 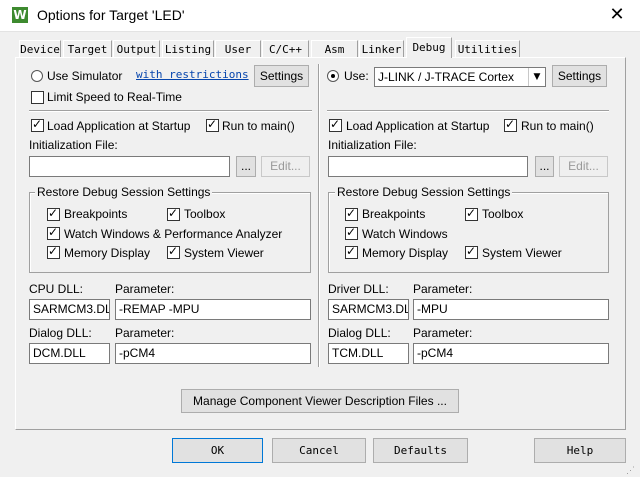 I want to click on with-restrictions-link: with restrictions, so click(x=192, y=74).